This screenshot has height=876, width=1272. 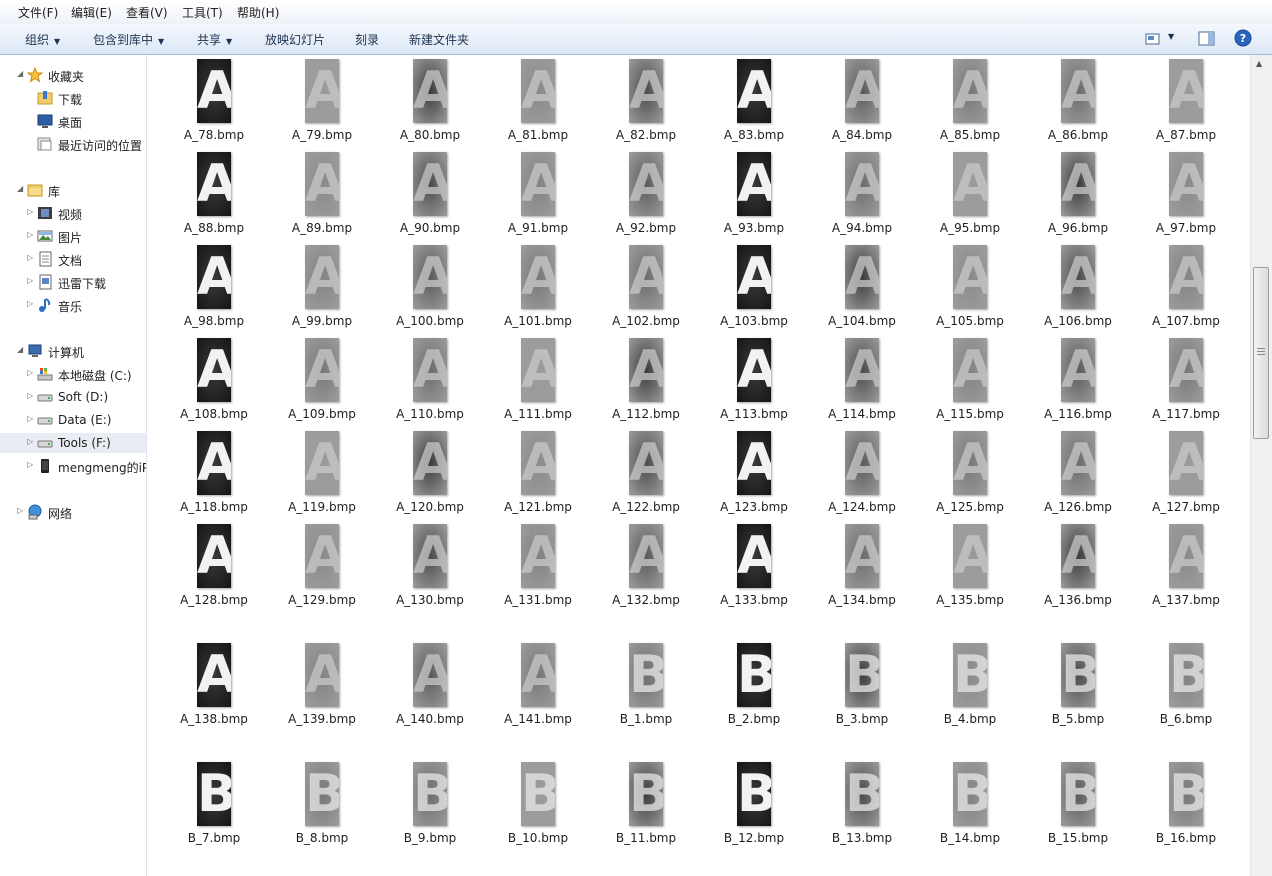 What do you see at coordinates (1259, 63) in the screenshot?
I see `scroll-up-arrow-icon: ▲` at bounding box center [1259, 63].